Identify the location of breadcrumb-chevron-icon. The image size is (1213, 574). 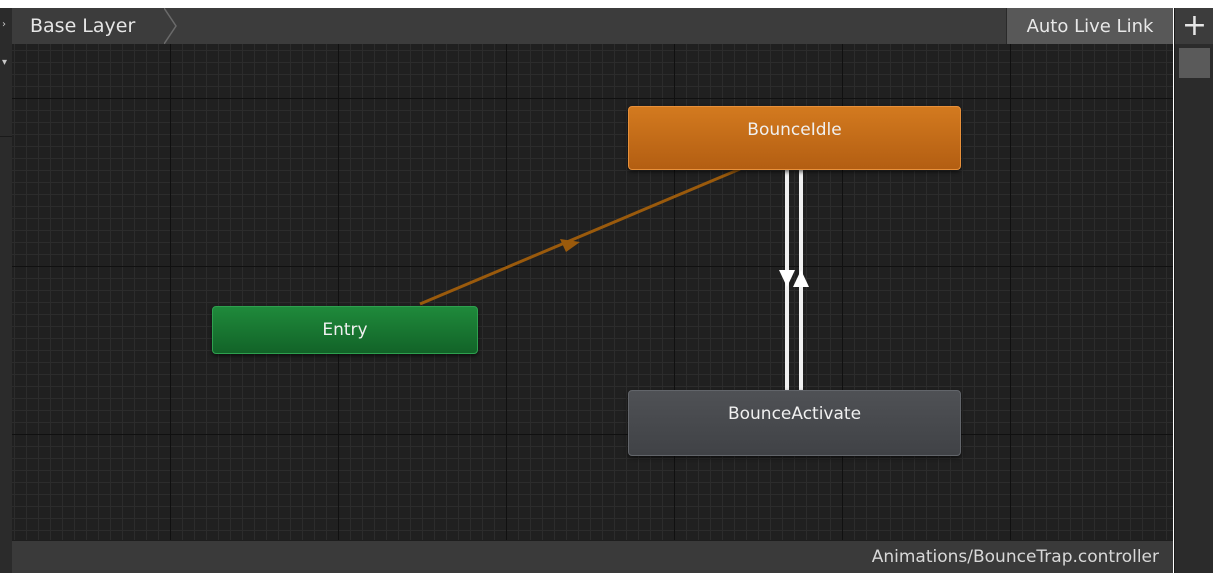
(170, 26).